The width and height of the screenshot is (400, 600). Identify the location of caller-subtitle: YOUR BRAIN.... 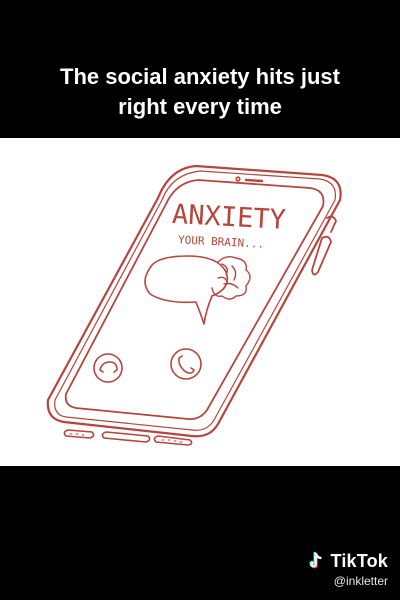
(221, 241).